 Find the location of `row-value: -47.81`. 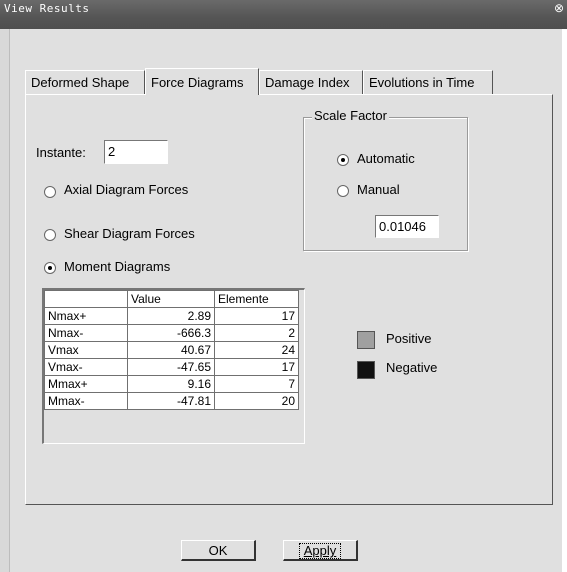

row-value: -47.81 is located at coordinates (171, 401).